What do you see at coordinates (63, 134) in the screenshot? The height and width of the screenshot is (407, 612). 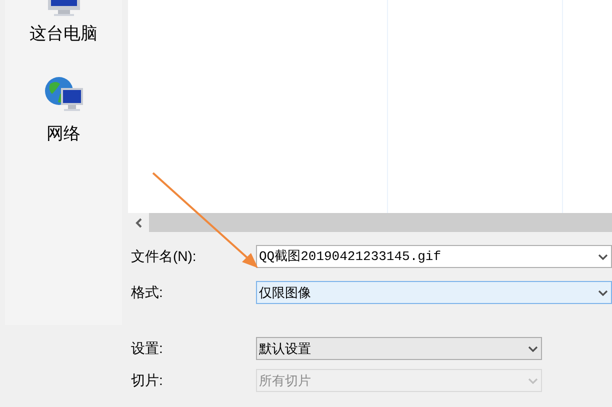 I see `sidebar-item: 网络` at bounding box center [63, 134].